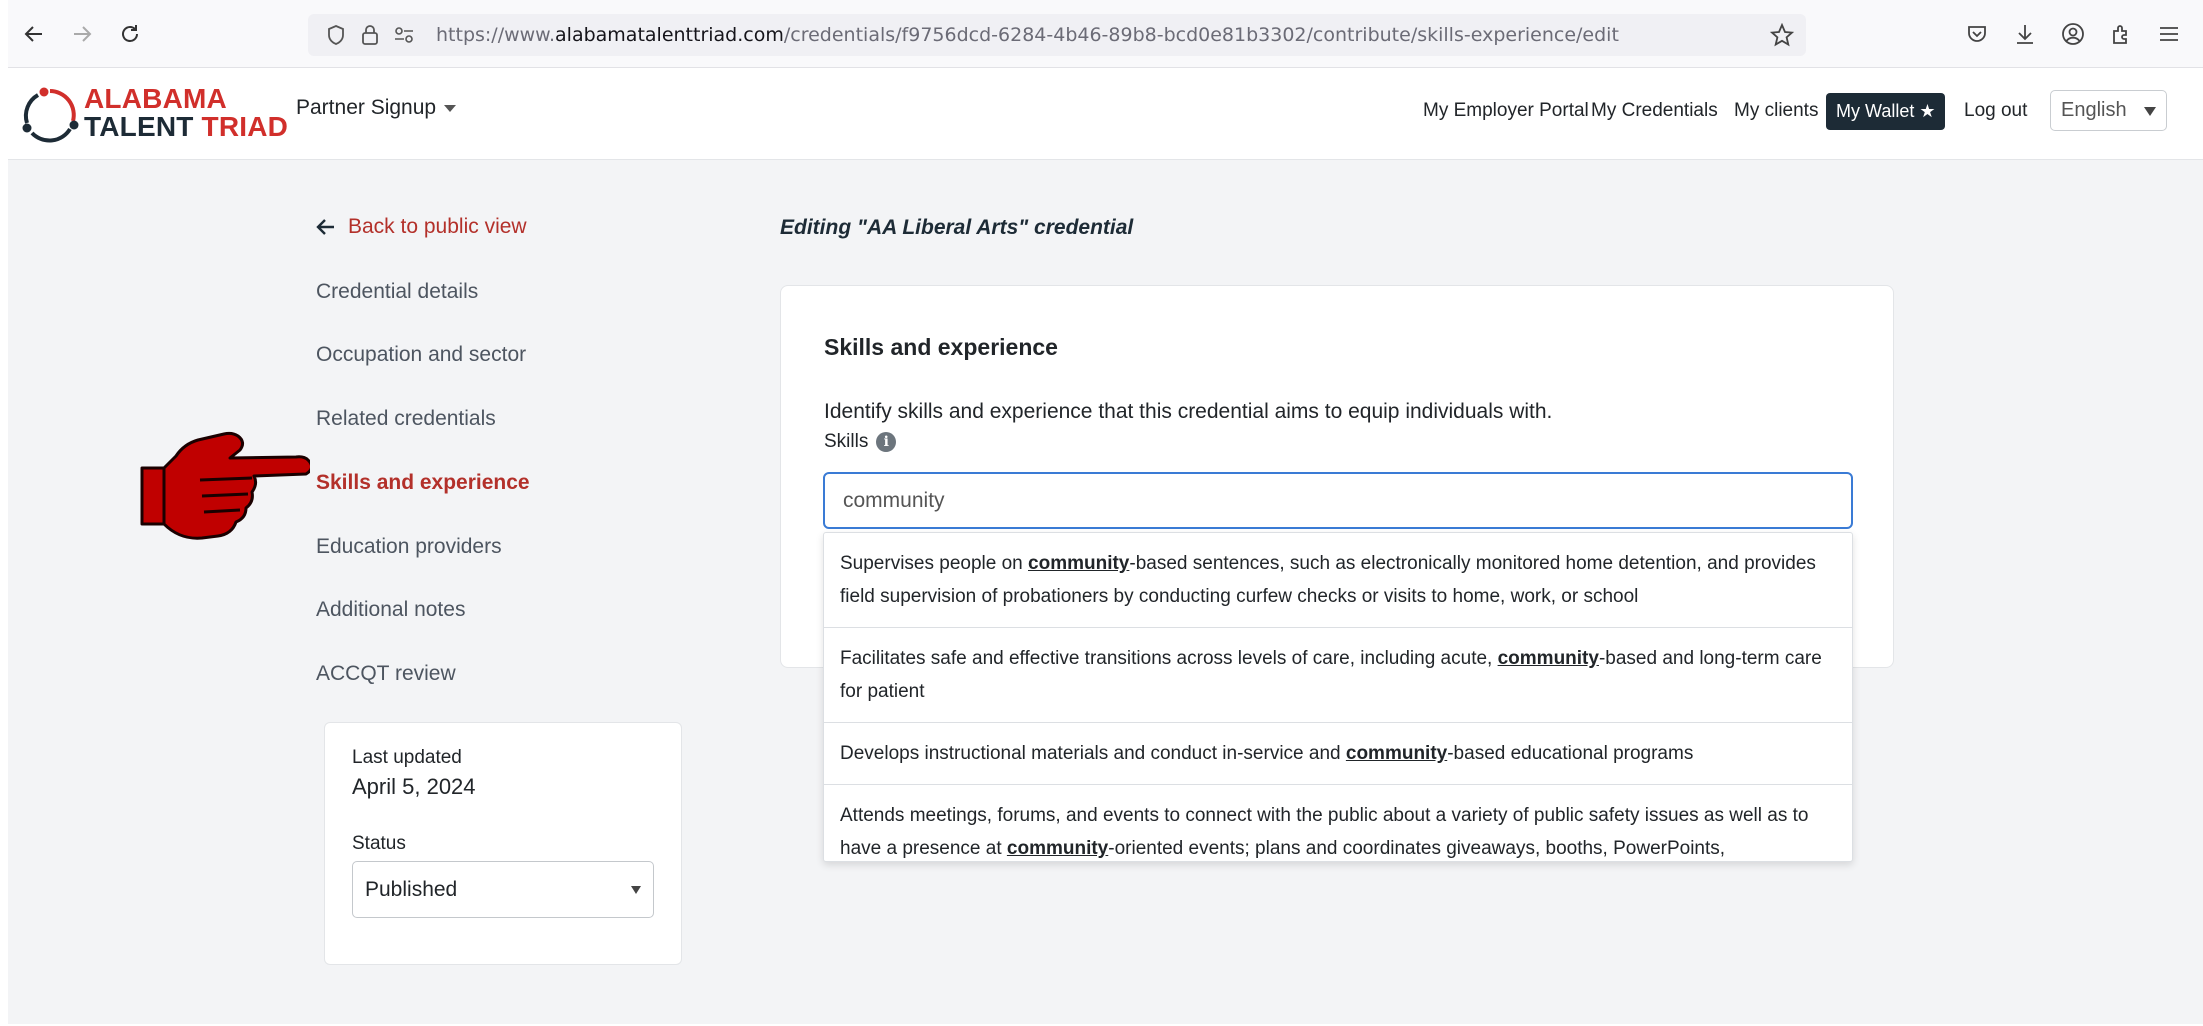 Image resolution: width=2203 pixels, height=1026 pixels. I want to click on language-select: English, so click(2108, 110).